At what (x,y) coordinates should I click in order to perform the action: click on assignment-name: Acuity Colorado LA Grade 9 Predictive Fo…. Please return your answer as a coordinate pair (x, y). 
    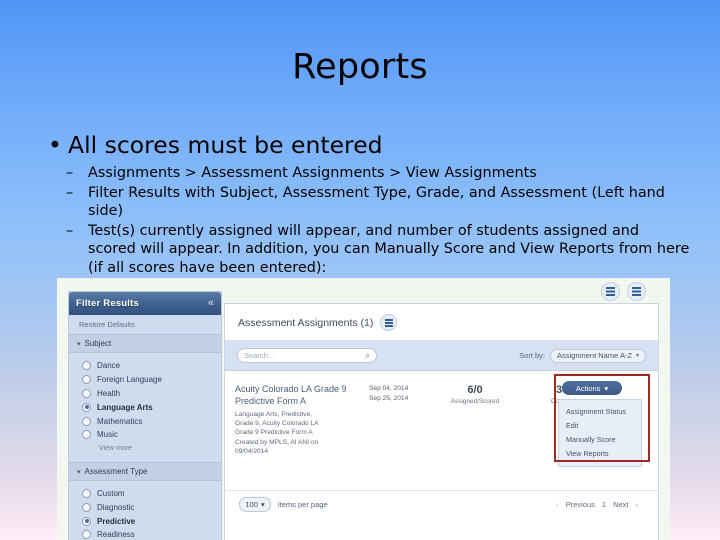
    Looking at the image, I should click on (298, 395).